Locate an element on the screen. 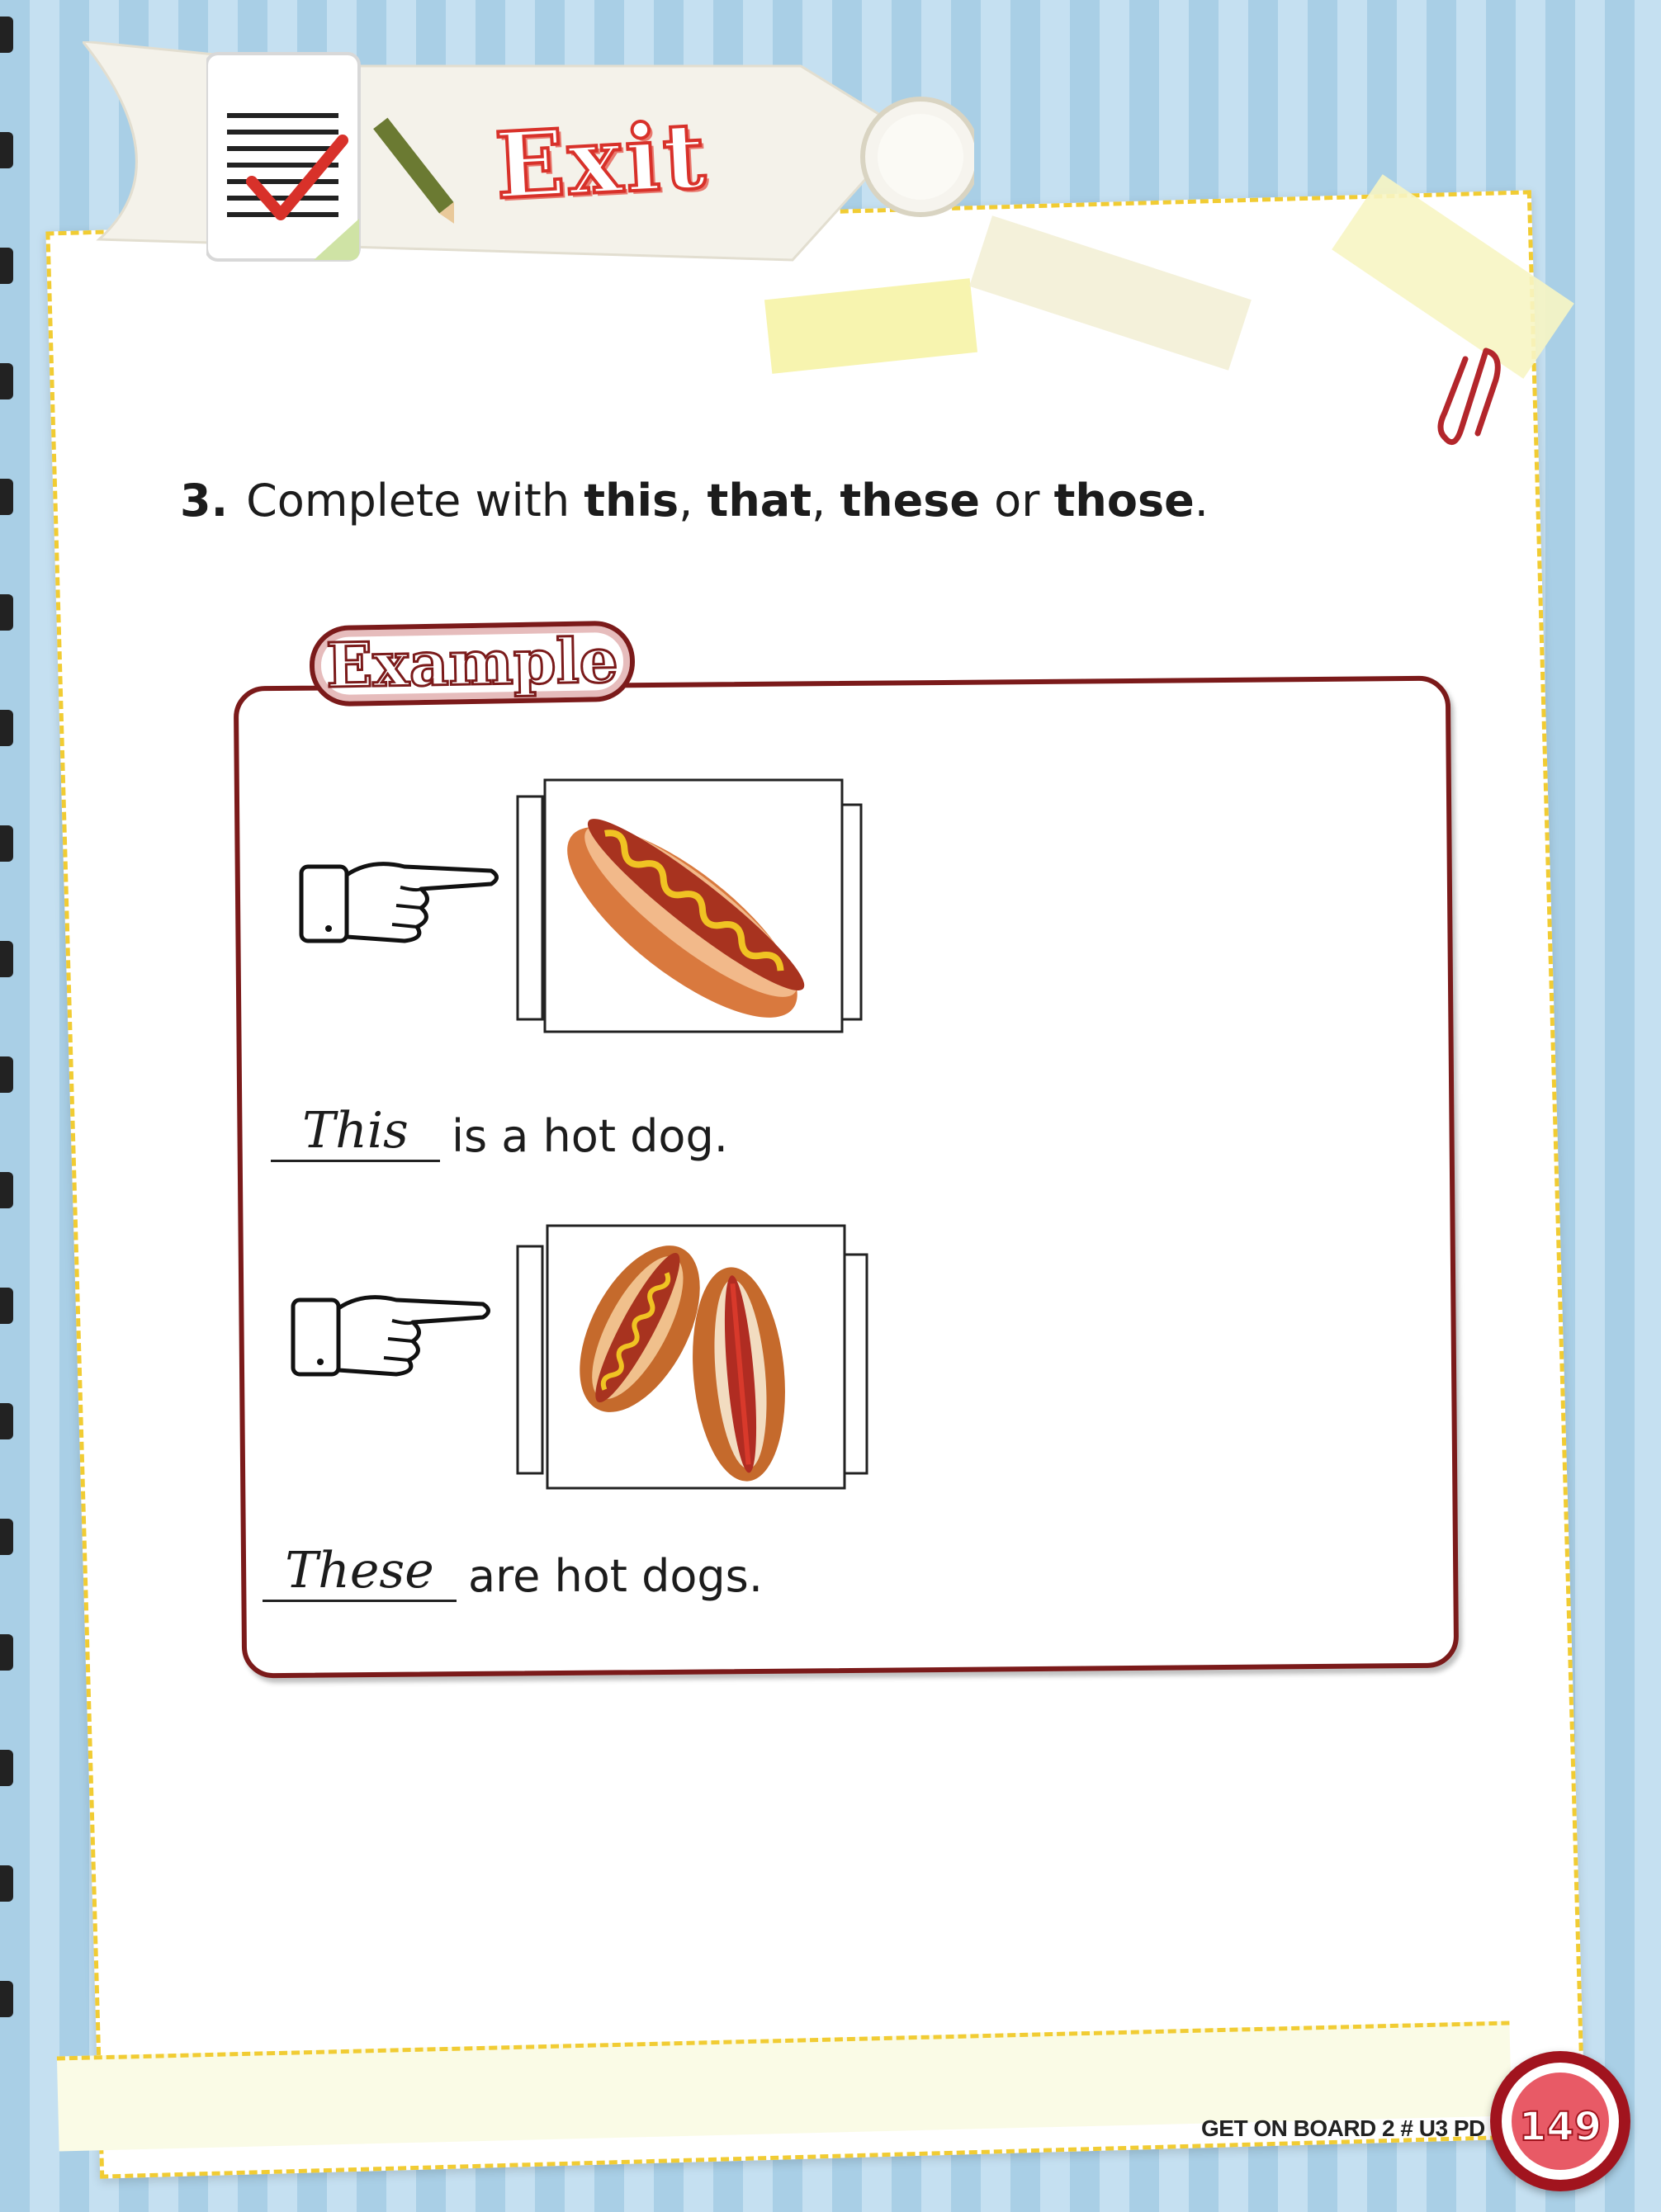 Image resolution: width=1661 pixels, height=2212 pixels. example-sentence-2: These are hot dogs. is located at coordinates (513, 1572).